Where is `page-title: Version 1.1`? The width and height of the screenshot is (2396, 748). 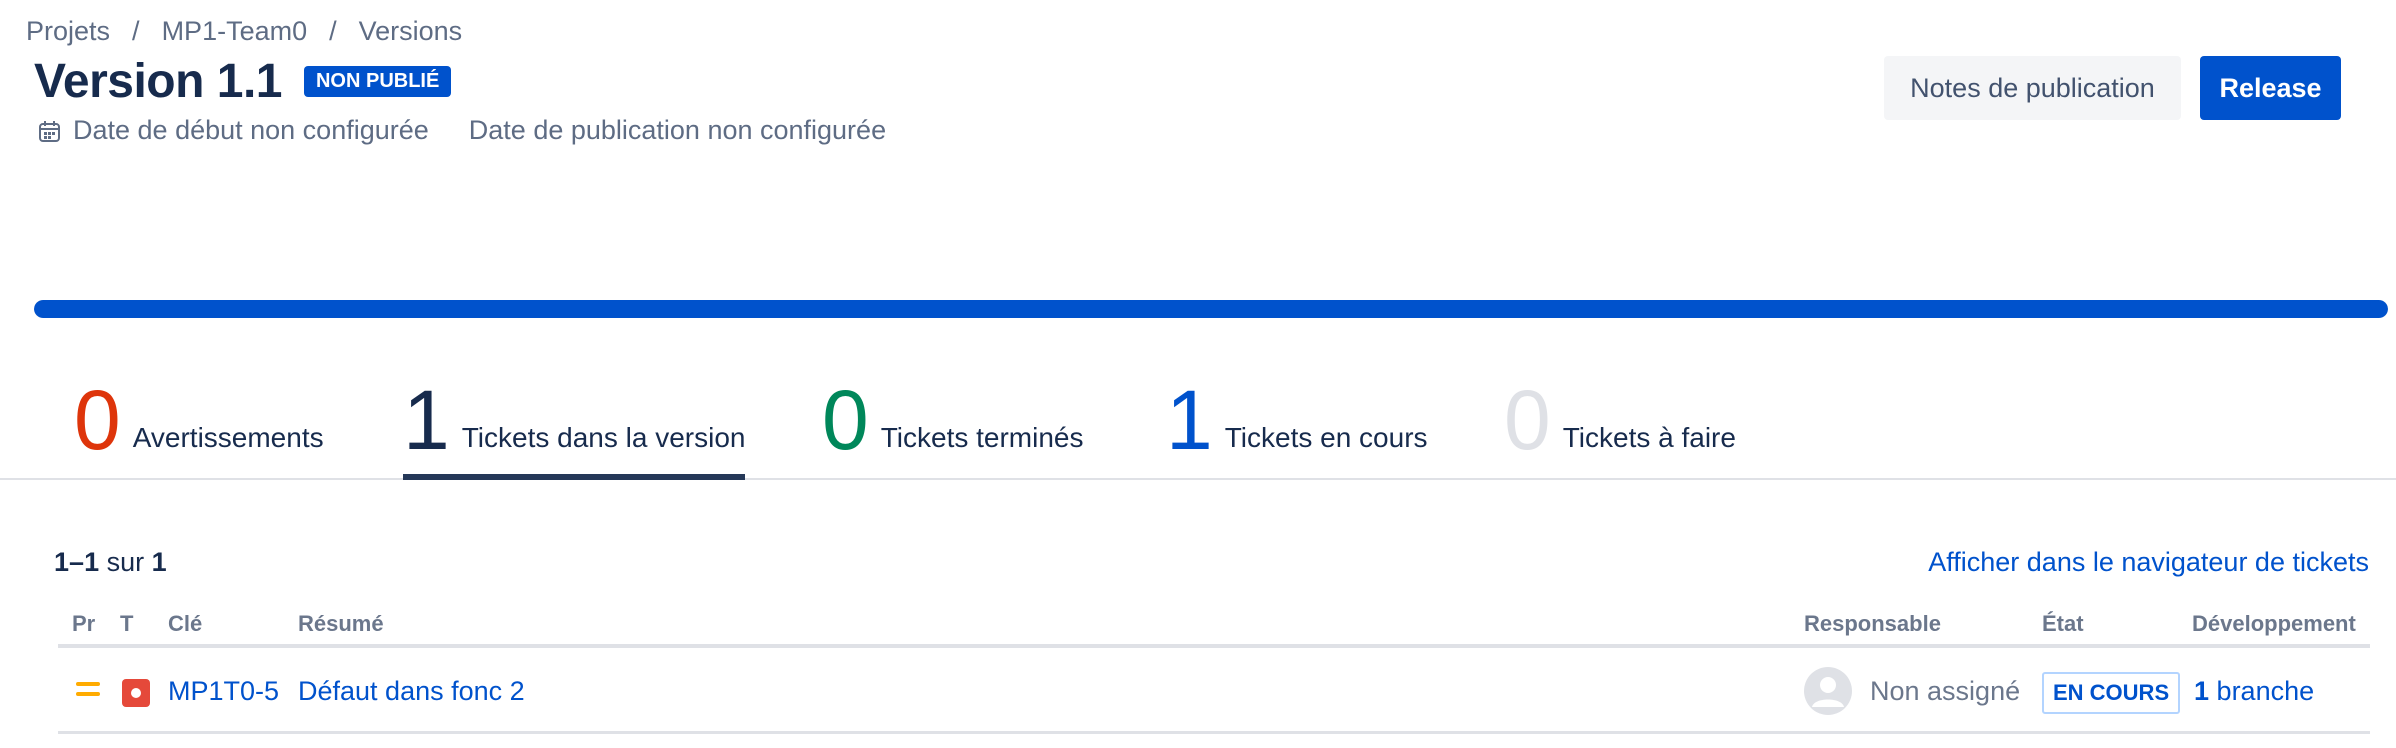
page-title: Version 1.1 is located at coordinates (158, 81).